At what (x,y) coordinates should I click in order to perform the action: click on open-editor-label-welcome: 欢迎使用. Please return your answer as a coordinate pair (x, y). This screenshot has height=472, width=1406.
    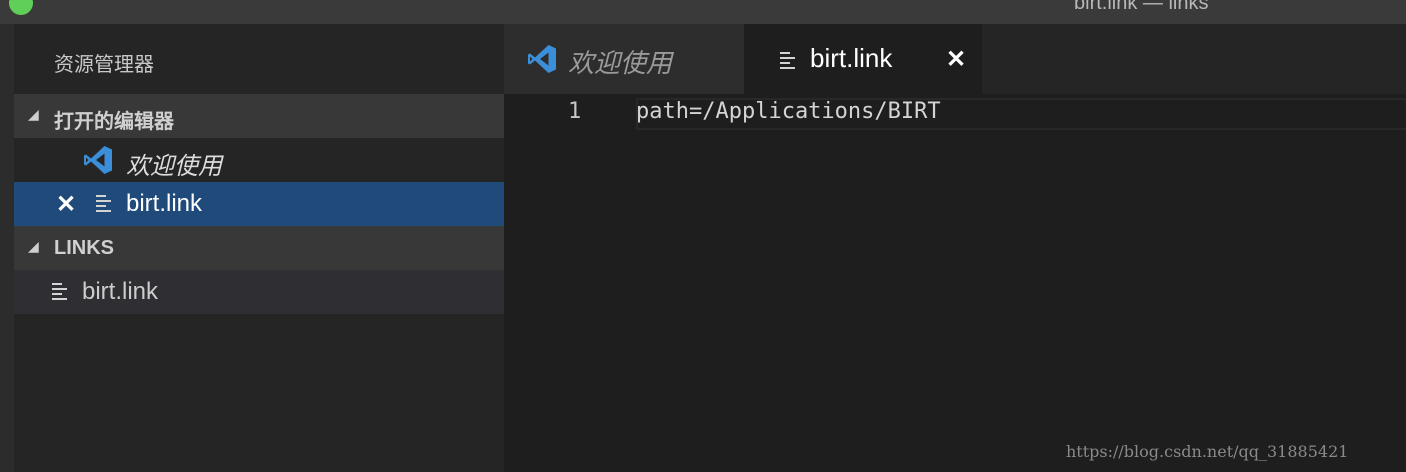
    Looking at the image, I should click on (174, 166).